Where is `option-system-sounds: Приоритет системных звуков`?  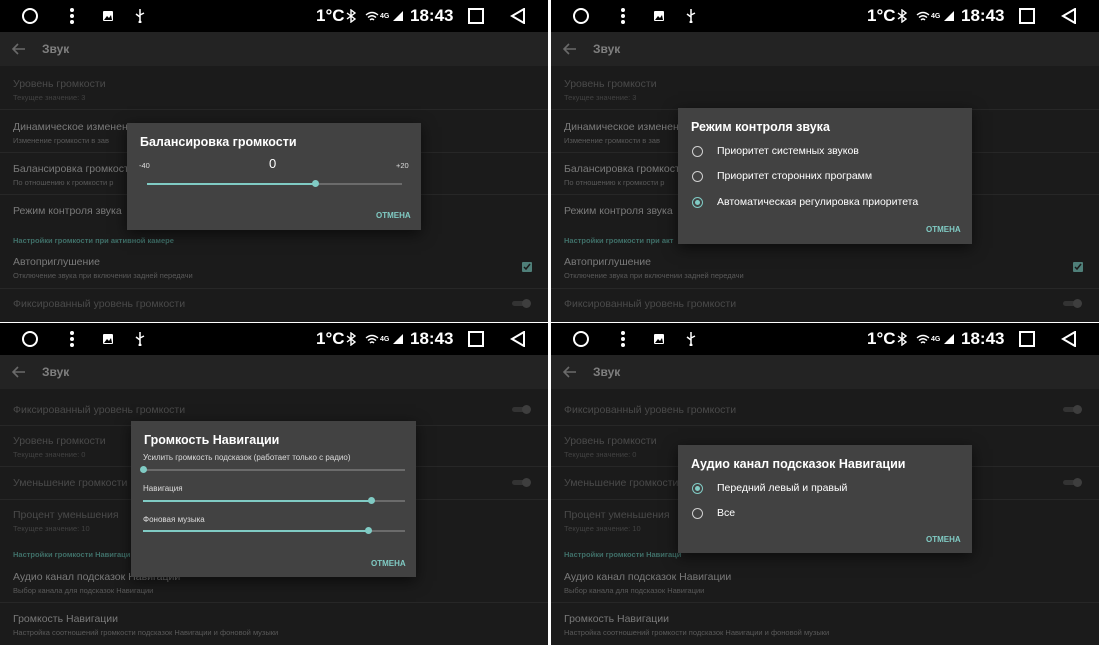
option-system-sounds: Приоритет системных звуков is located at coordinates (775, 151).